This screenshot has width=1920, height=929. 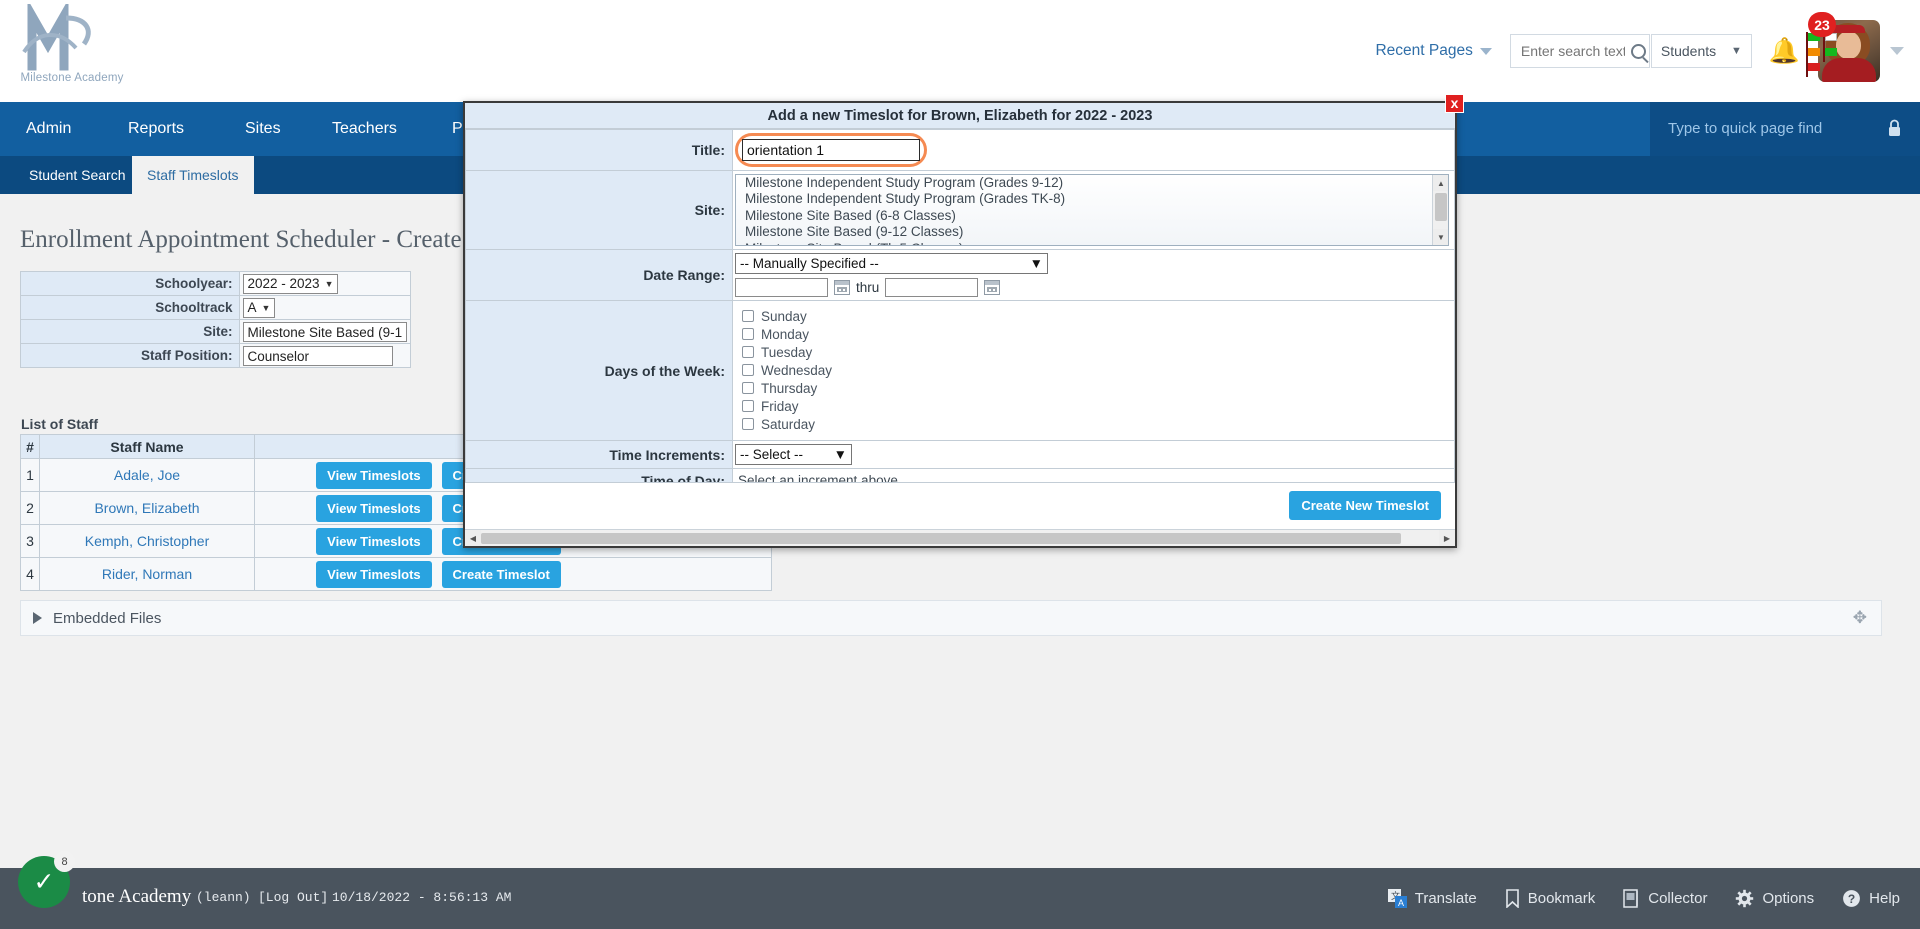 What do you see at coordinates (831, 150) in the screenshot?
I see `title-input` at bounding box center [831, 150].